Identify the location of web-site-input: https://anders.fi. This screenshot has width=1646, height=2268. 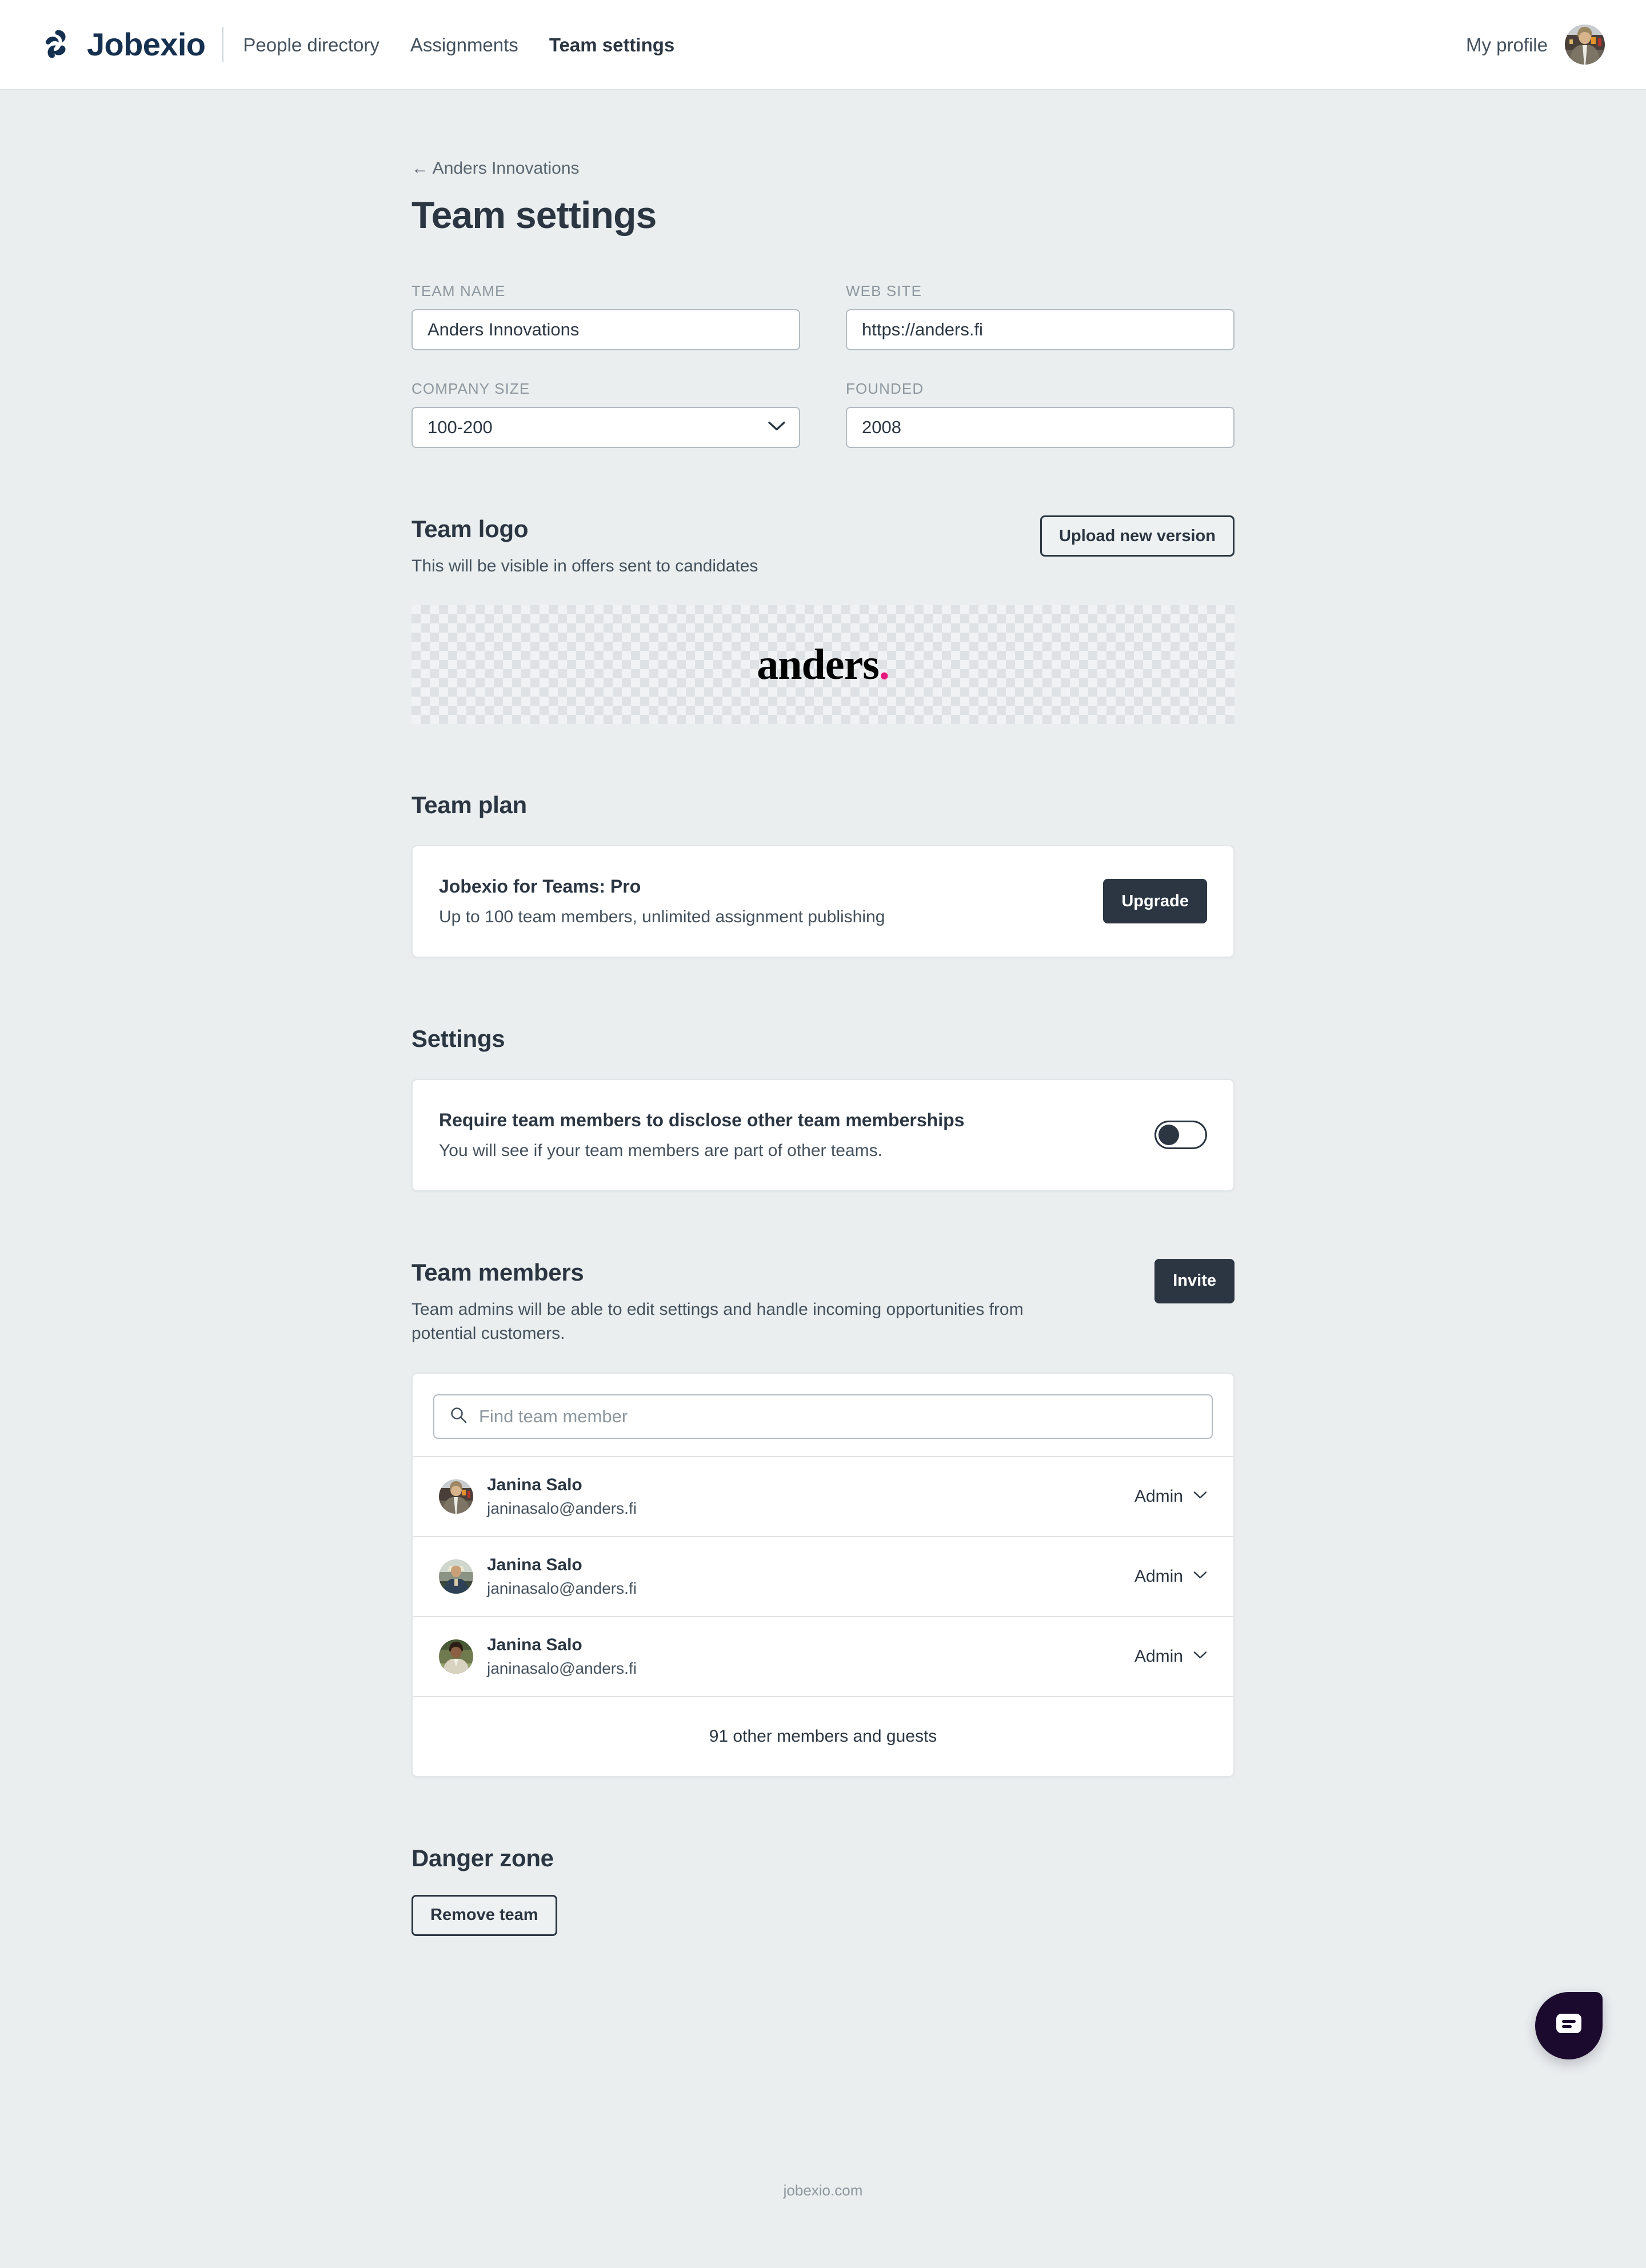
(1040, 329).